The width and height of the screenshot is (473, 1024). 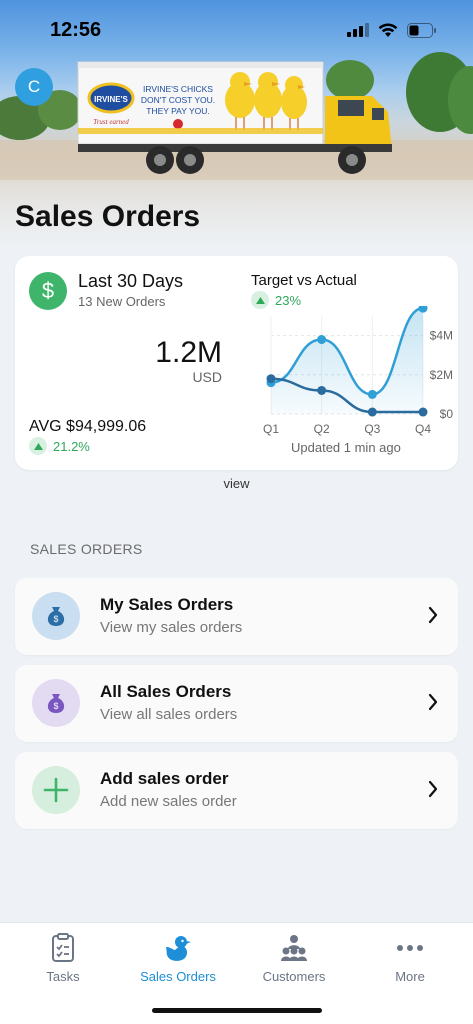 What do you see at coordinates (34, 87) in the screenshot?
I see `avatar: C` at bounding box center [34, 87].